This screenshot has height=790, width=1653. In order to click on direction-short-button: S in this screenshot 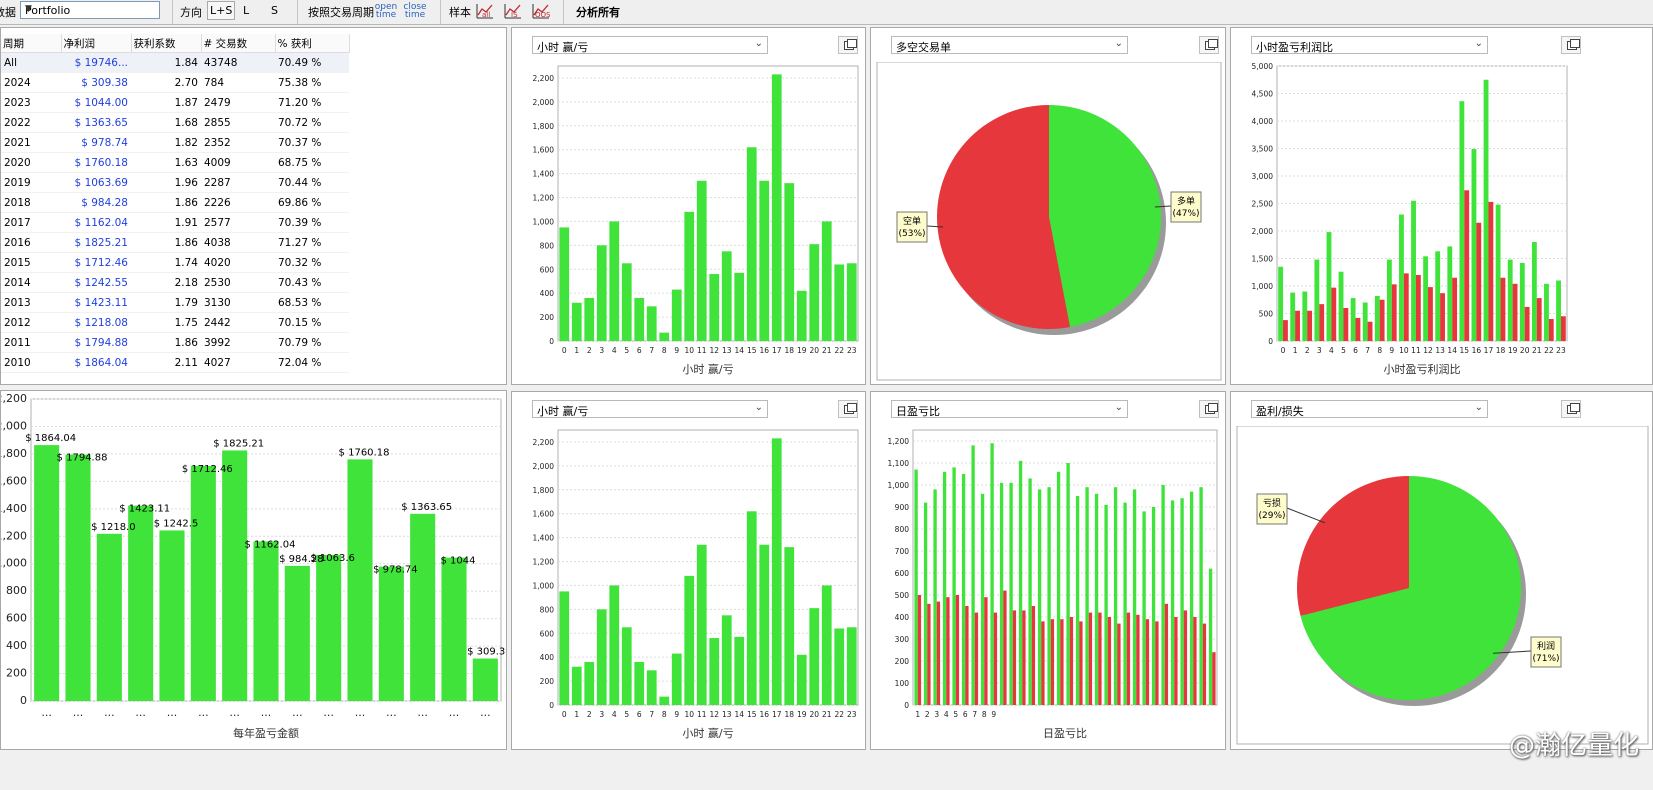, I will do `click(274, 10)`.